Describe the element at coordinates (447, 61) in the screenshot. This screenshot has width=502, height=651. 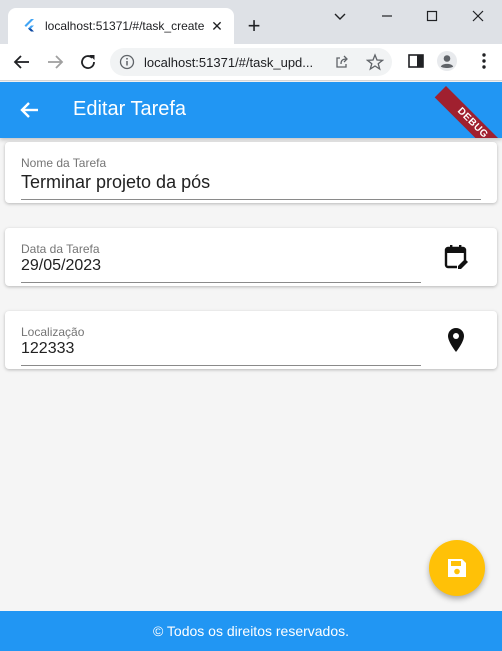
I see `profile-icon` at that location.